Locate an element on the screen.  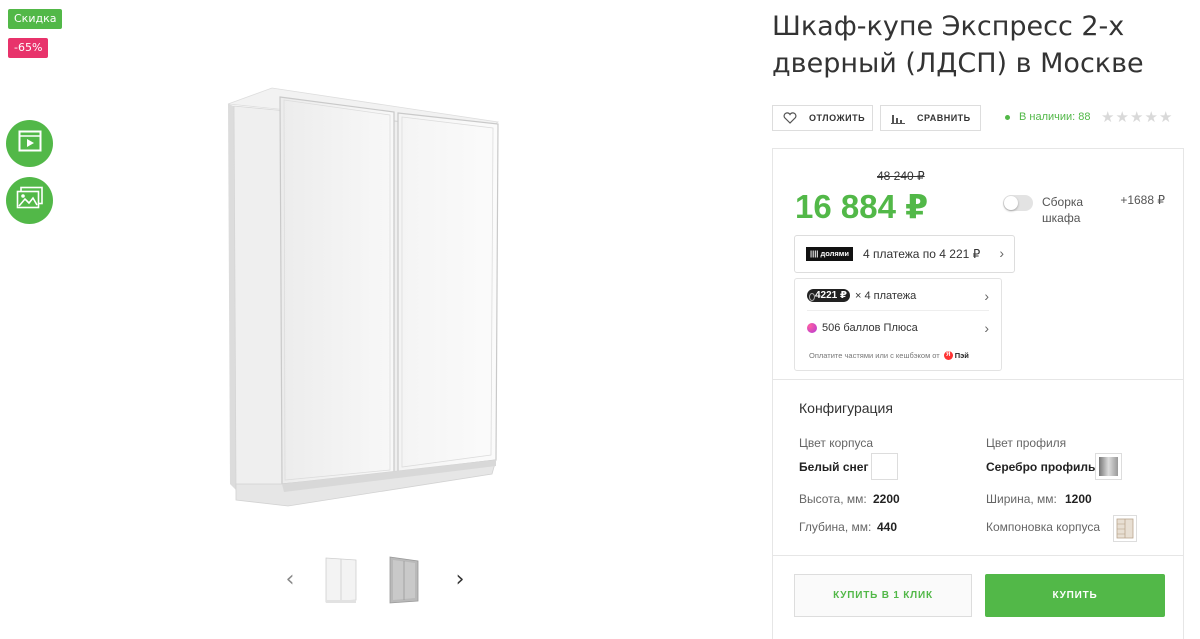
yandex-icon: Я is located at coordinates (948, 355).